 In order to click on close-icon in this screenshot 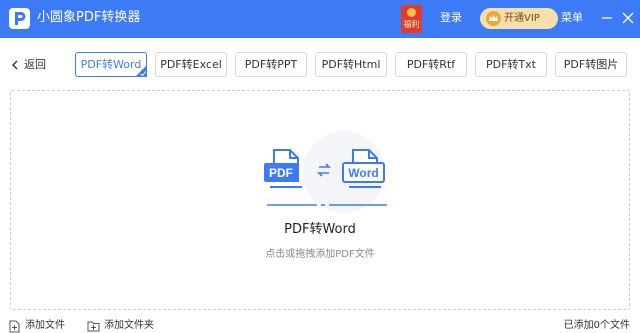, I will do `click(628, 18)`.